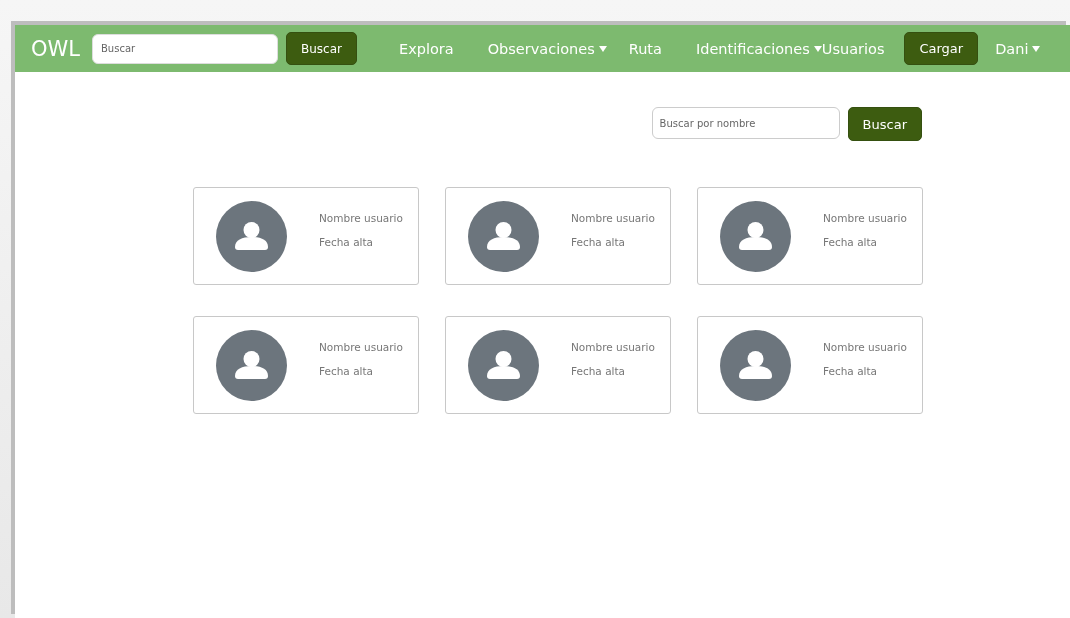 The height and width of the screenshot is (618, 1070). I want to click on name-search-field: Buscar por nombre, so click(745, 123).